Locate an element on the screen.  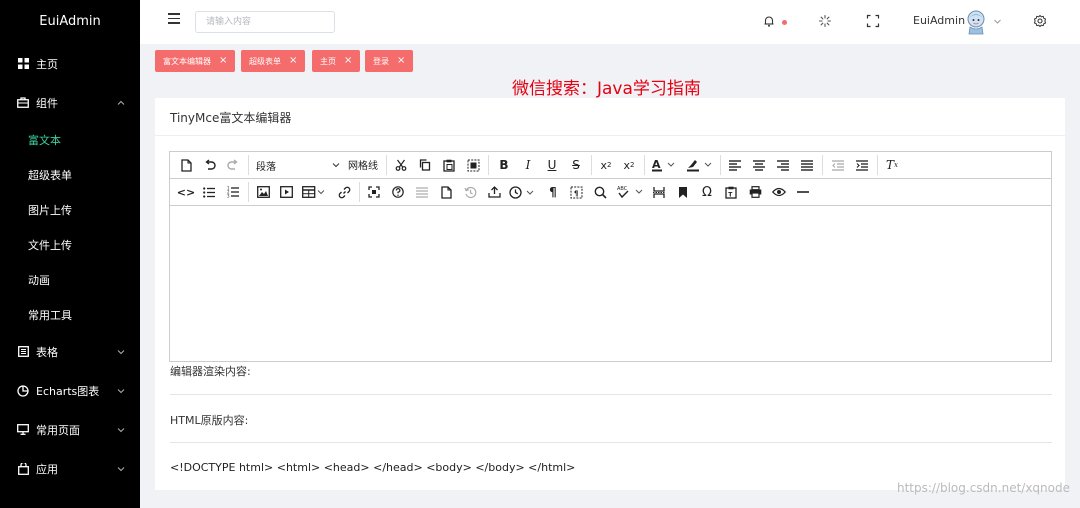
loading-icon is located at coordinates (825, 21).